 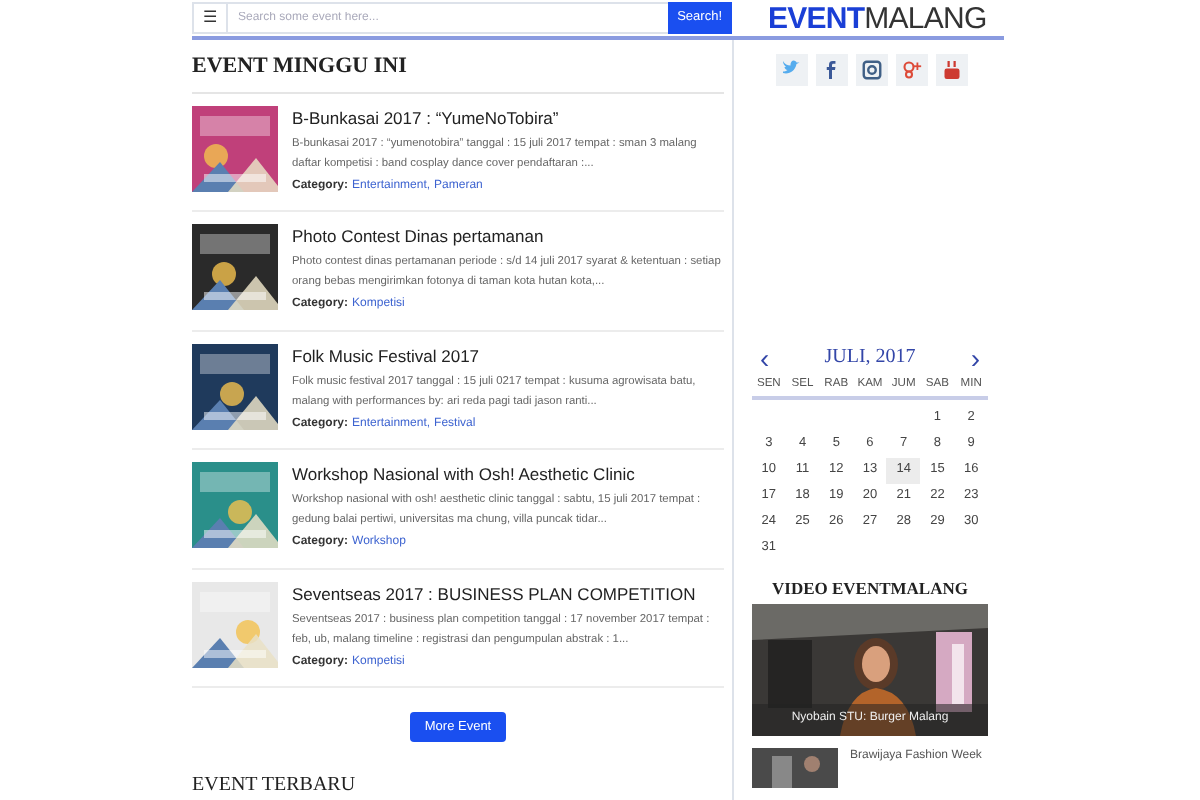 What do you see at coordinates (508, 237) in the screenshot?
I see `event-title: Photo Contest Dinas pertamanan` at bounding box center [508, 237].